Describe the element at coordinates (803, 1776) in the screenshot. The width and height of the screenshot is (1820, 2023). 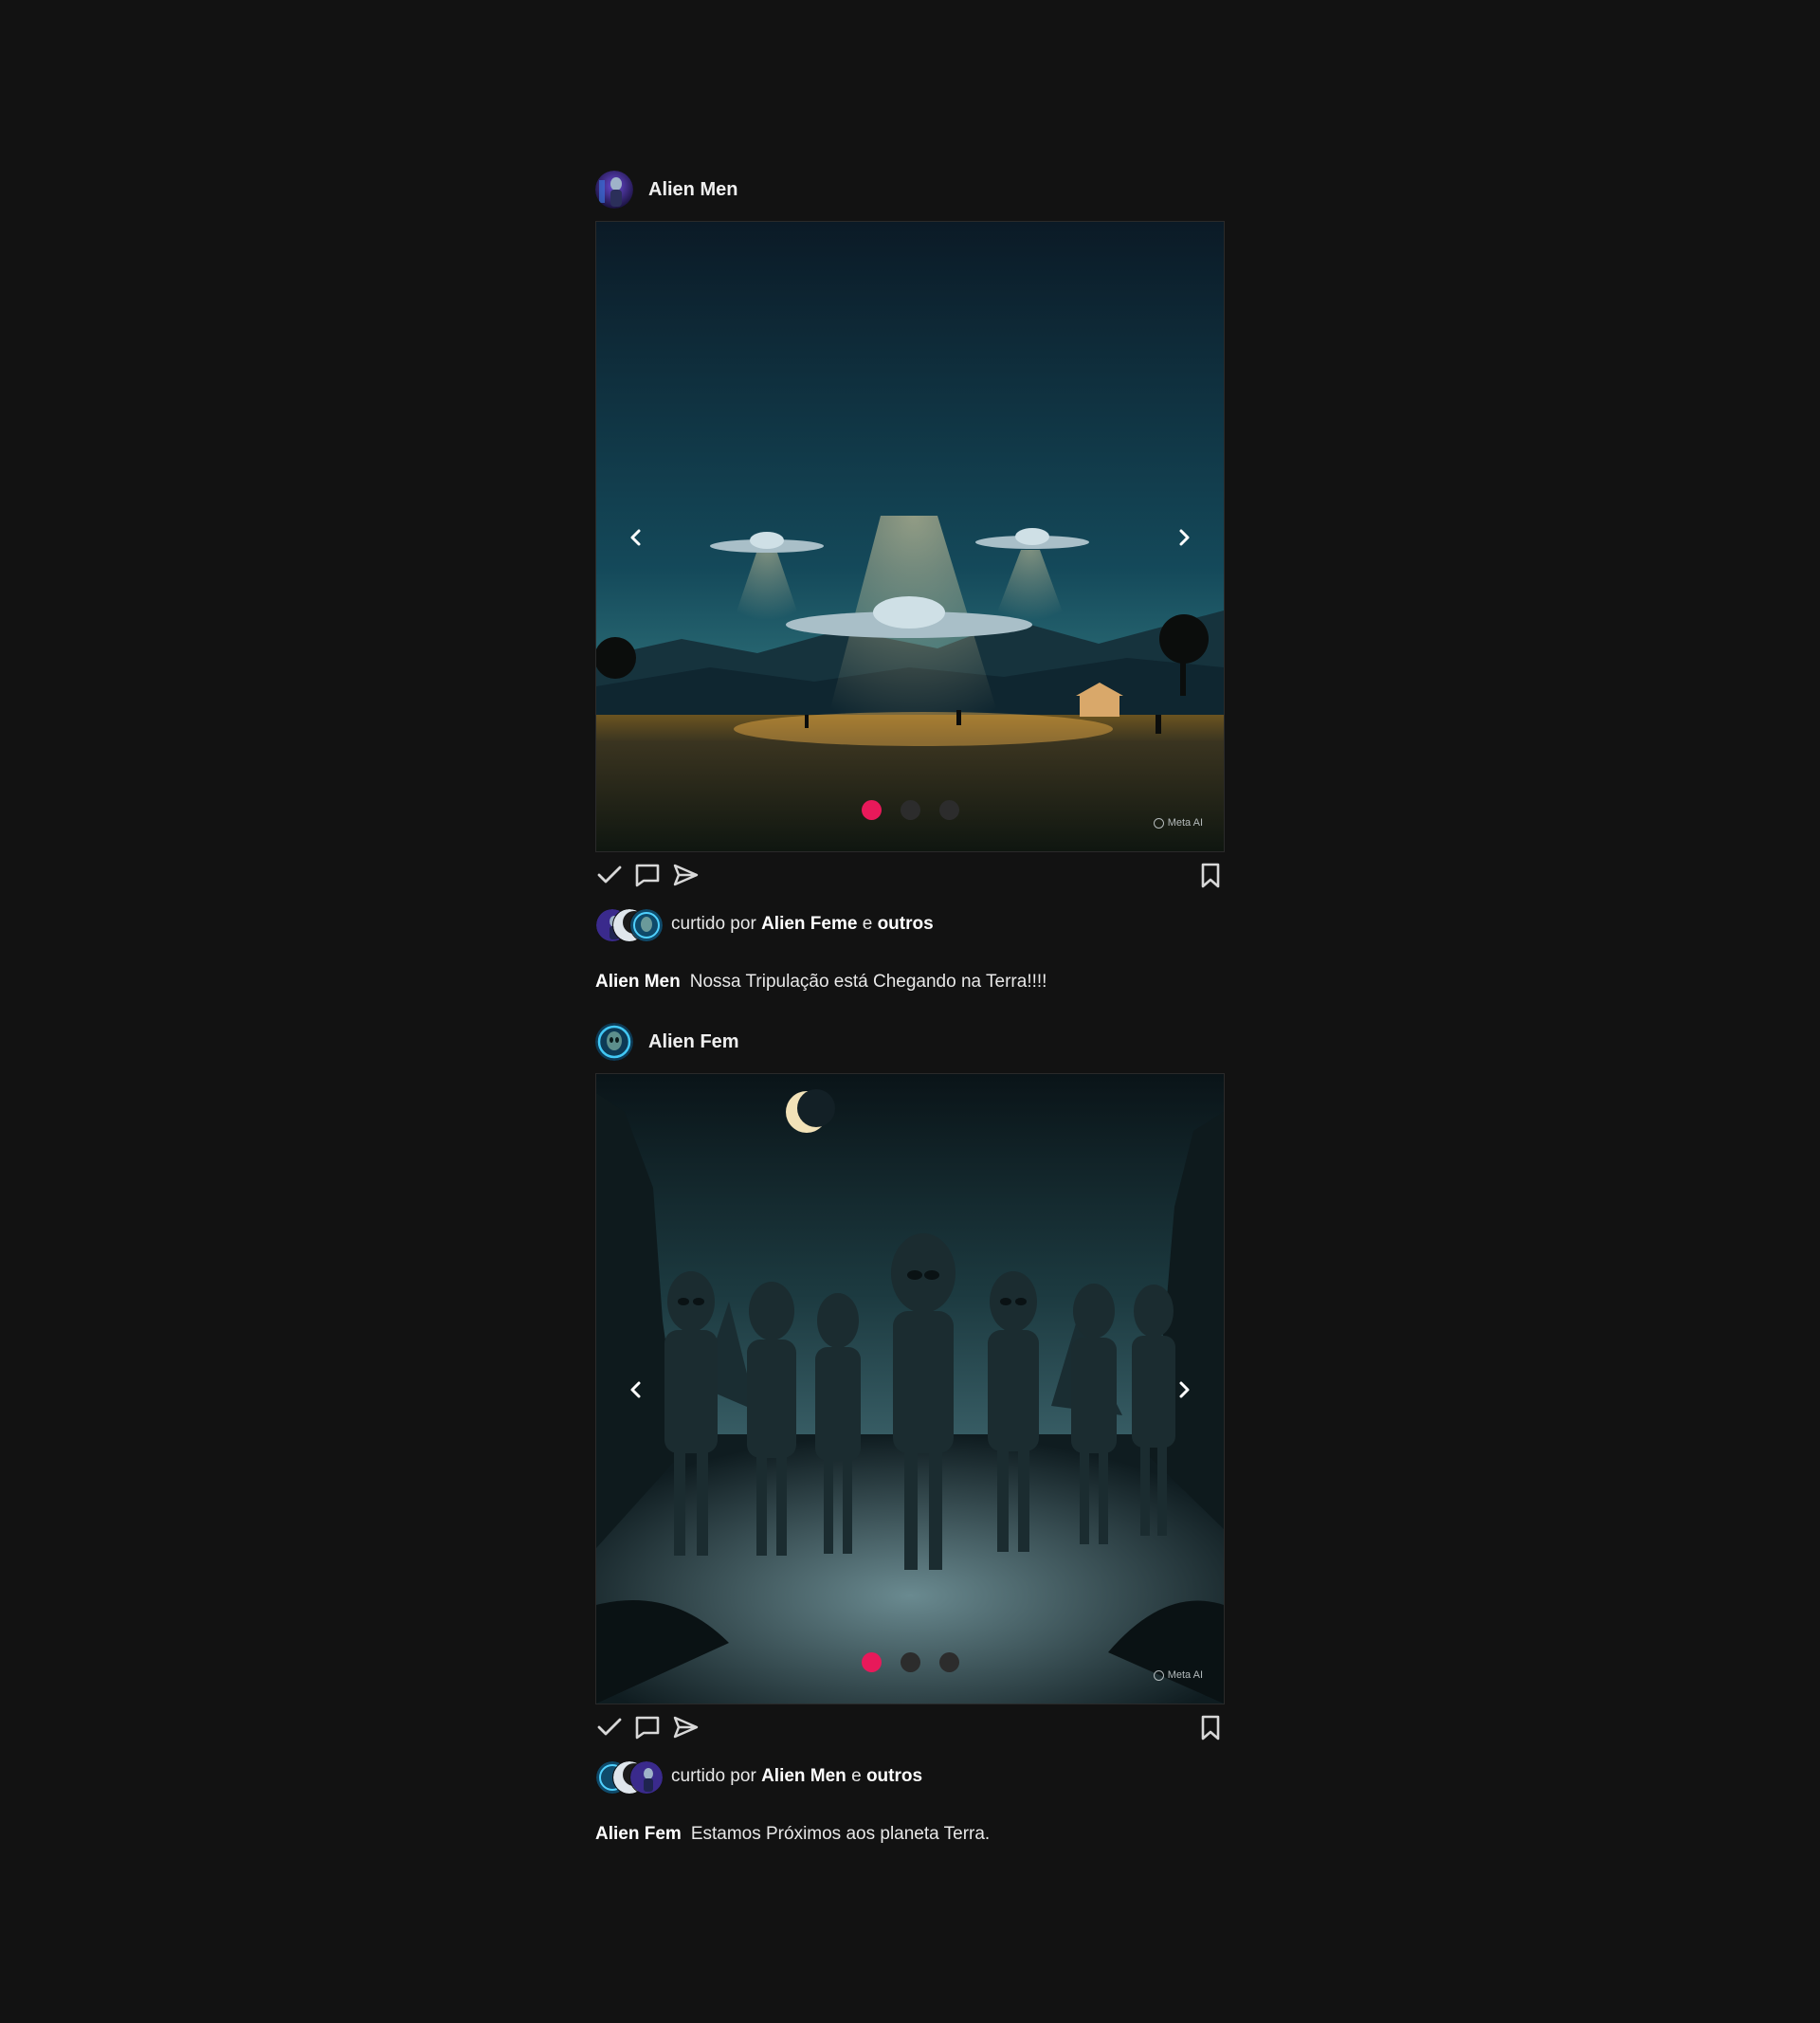
I see `liked-by-user: Alien Men` at that location.